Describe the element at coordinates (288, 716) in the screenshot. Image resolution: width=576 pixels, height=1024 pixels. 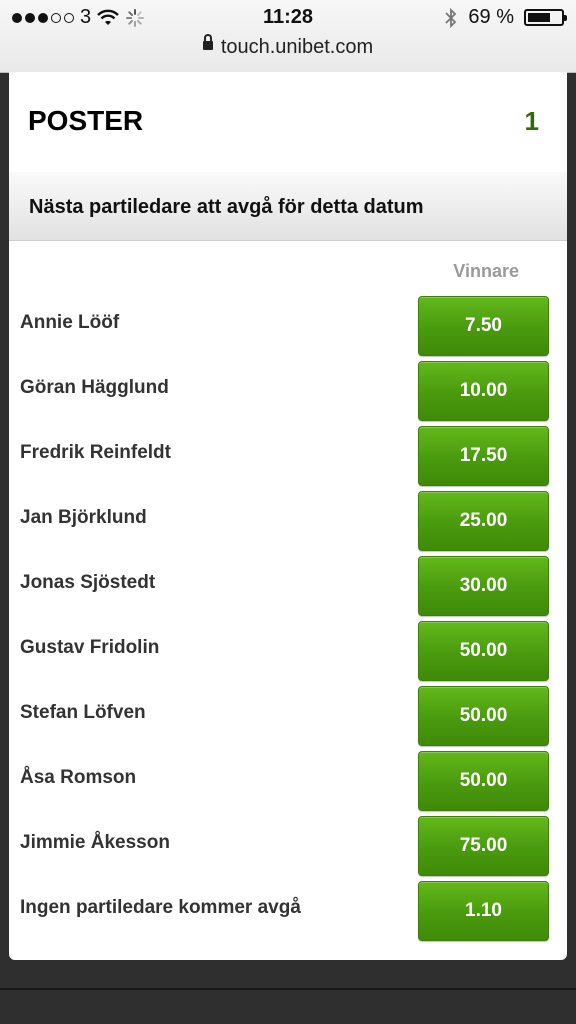
I see `list-item: Stefan Löfven 50.00` at that location.